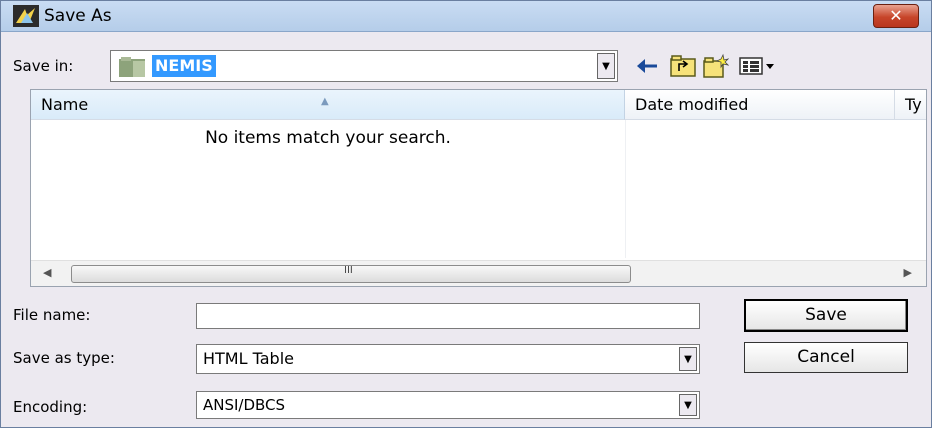  What do you see at coordinates (760, 105) in the screenshot?
I see `column-header-date-modified: Date modified` at bounding box center [760, 105].